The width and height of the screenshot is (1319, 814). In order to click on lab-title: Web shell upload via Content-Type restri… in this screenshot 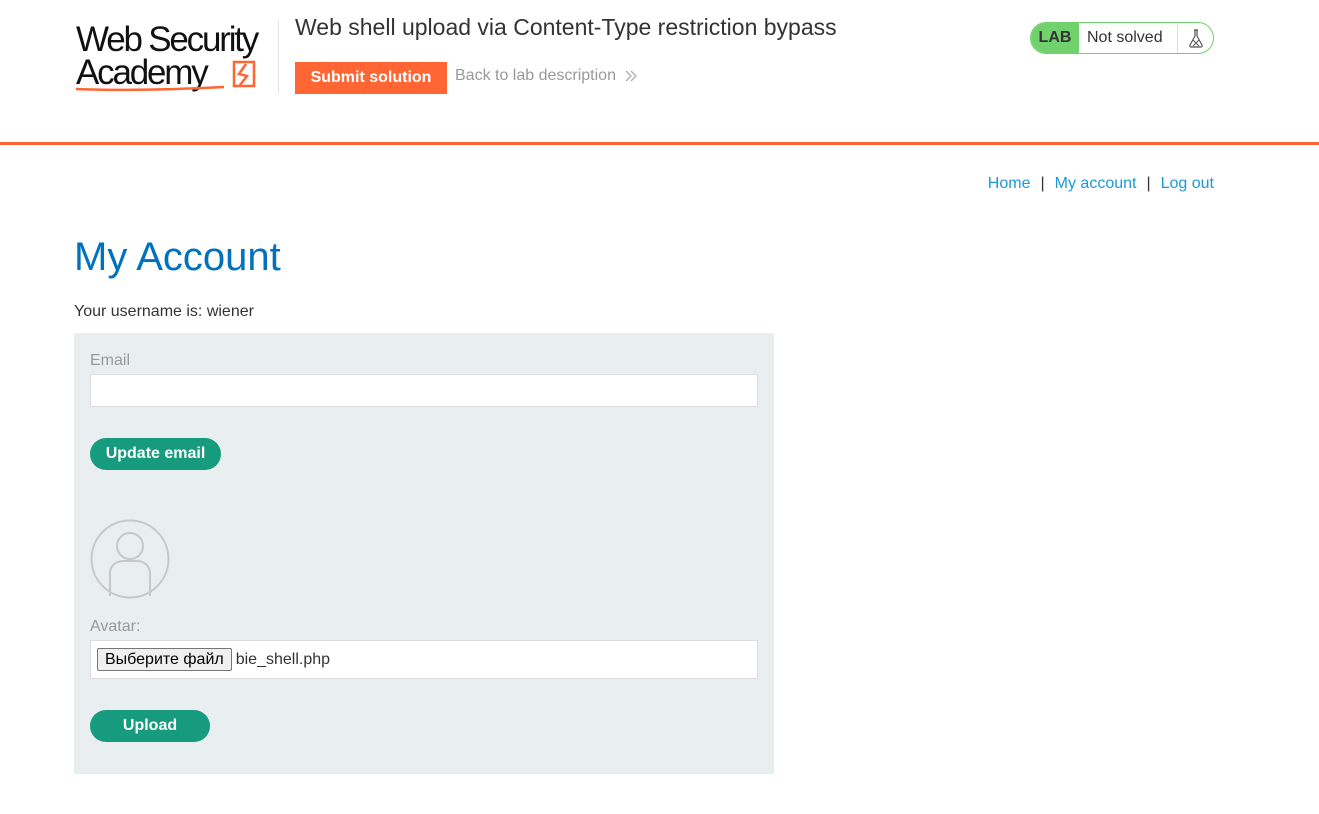, I will do `click(566, 27)`.